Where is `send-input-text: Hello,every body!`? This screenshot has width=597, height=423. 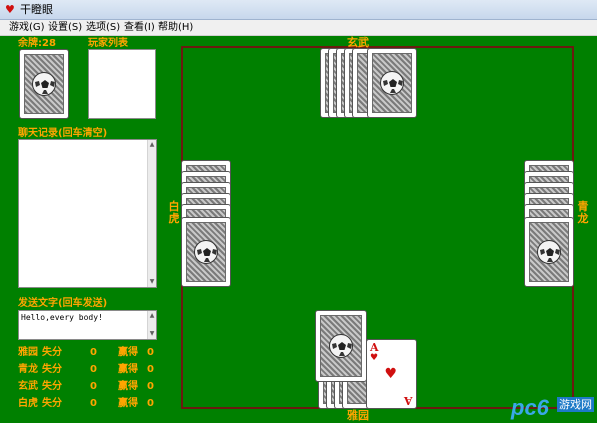
send-input-text: Hello,every body! is located at coordinates (62, 317).